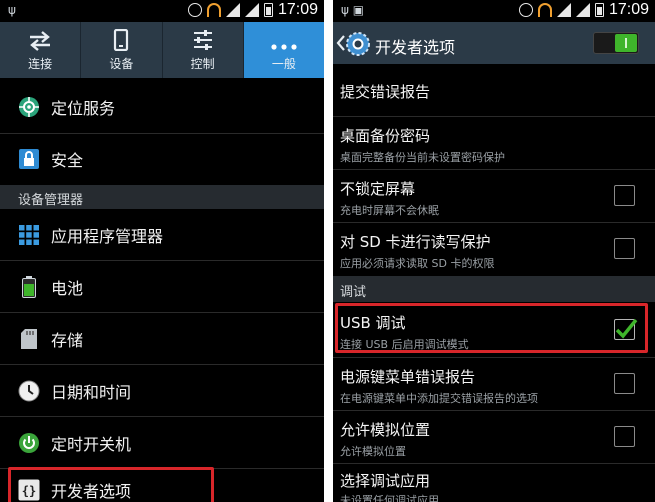 The height and width of the screenshot is (502, 655). What do you see at coordinates (67, 160) in the screenshot?
I see `item-label: 安全` at bounding box center [67, 160].